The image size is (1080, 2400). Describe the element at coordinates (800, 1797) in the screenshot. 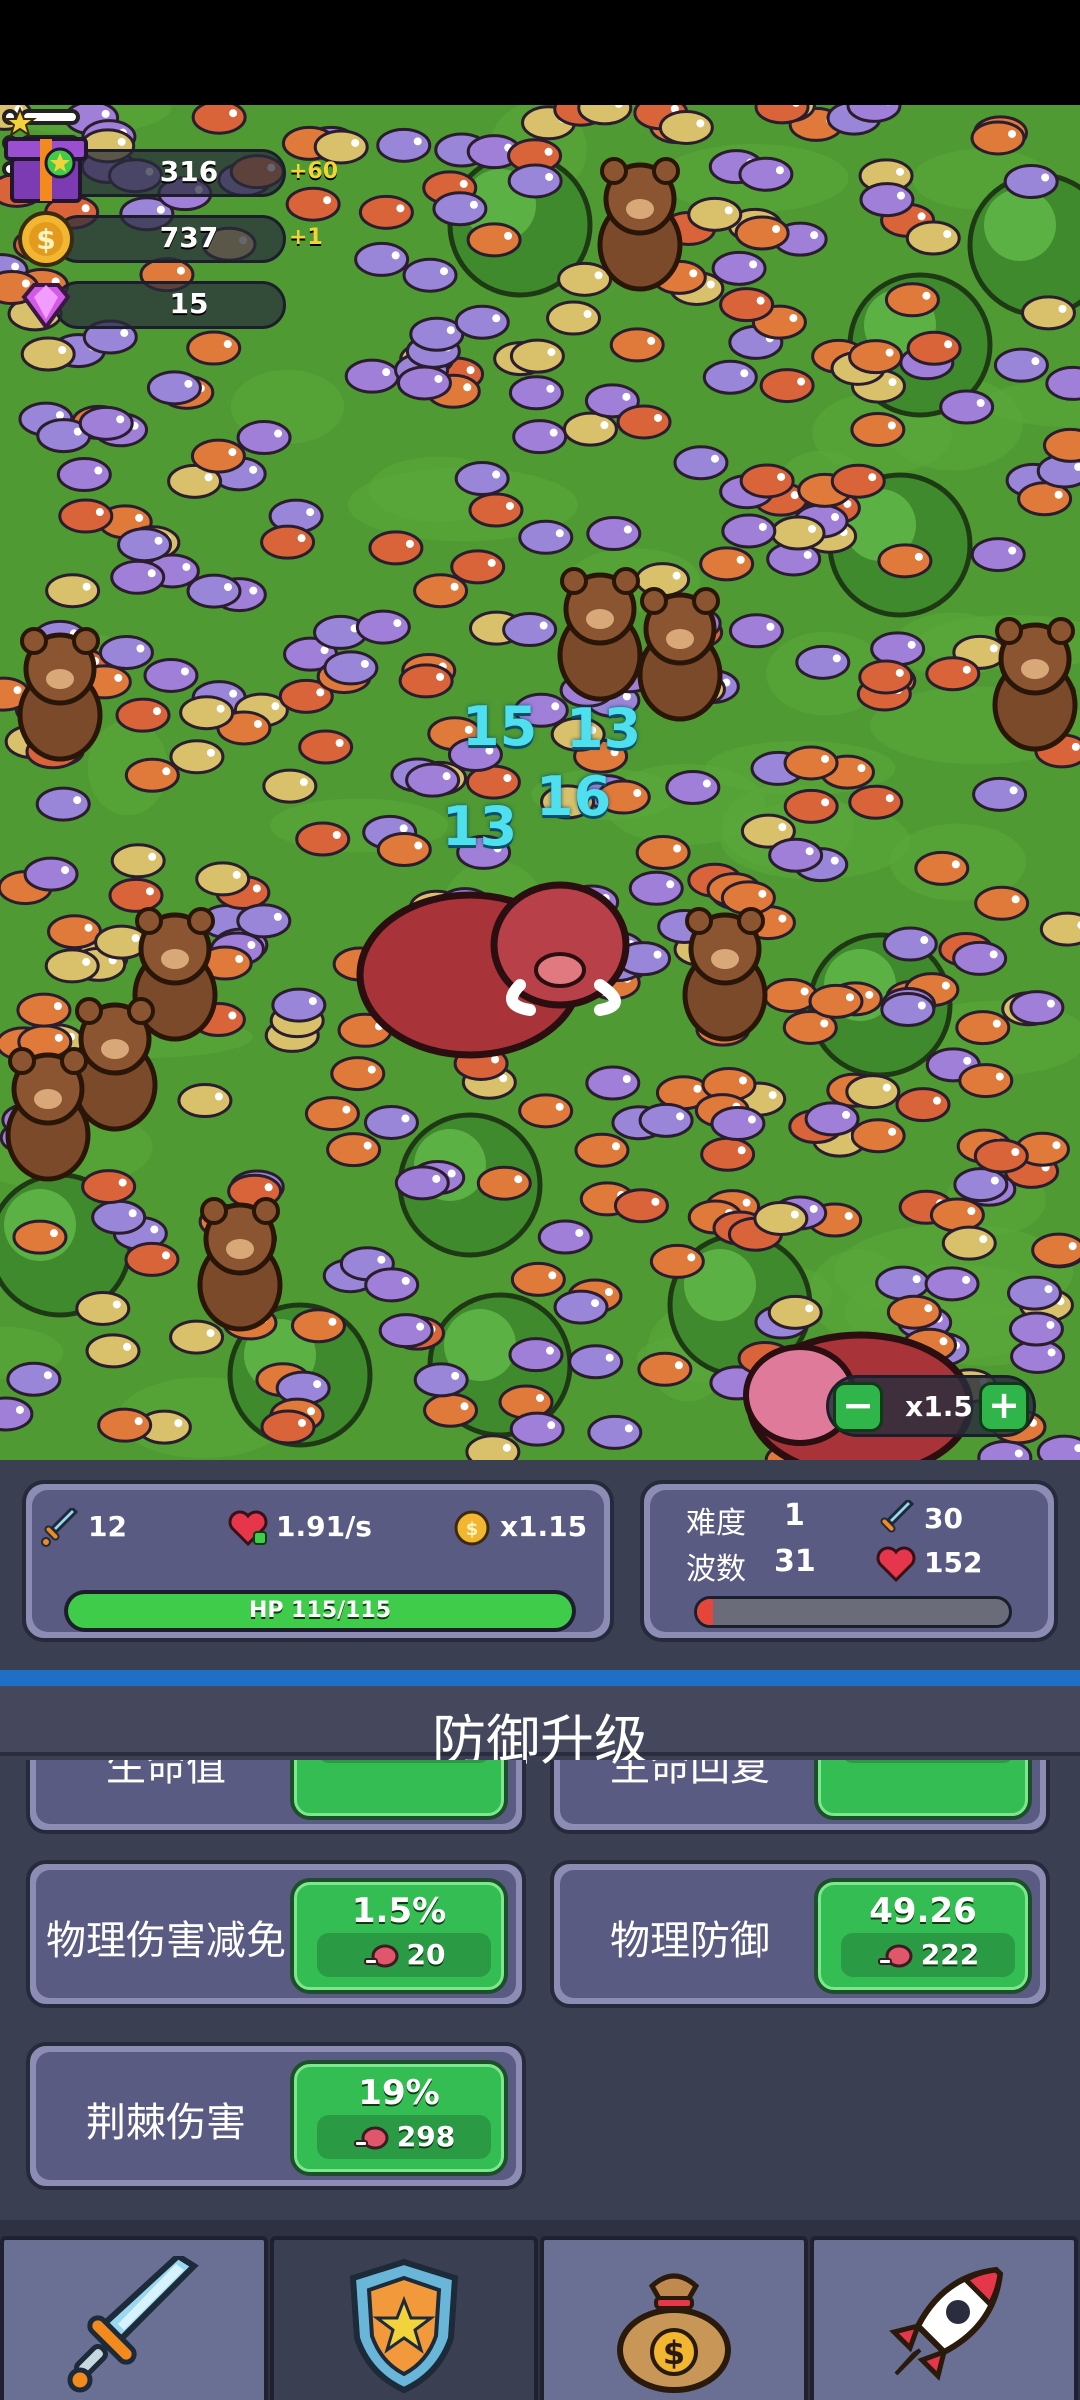

I see `upgrade-regen: 生命回复 58` at that location.